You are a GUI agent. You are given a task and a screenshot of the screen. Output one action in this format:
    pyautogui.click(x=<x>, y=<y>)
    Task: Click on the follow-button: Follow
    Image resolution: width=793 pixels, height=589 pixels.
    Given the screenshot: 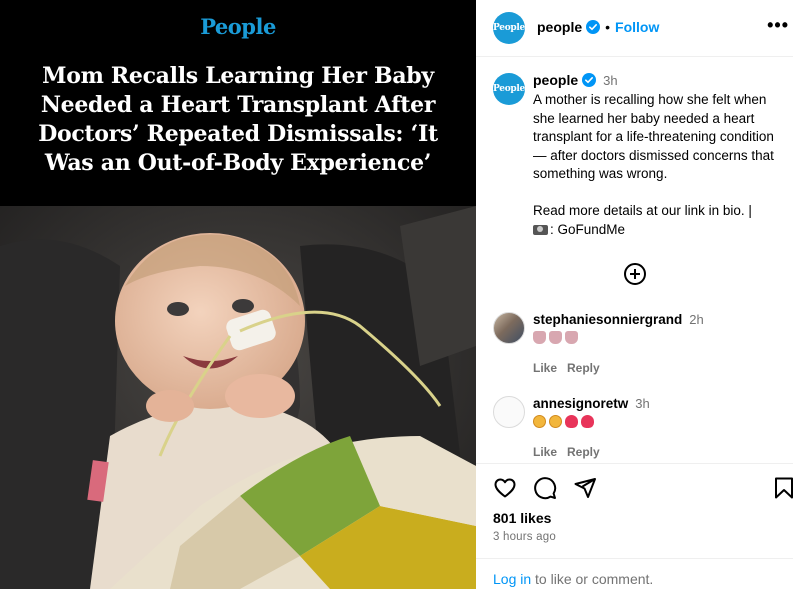 What is the action you would take?
    pyautogui.click(x=637, y=27)
    